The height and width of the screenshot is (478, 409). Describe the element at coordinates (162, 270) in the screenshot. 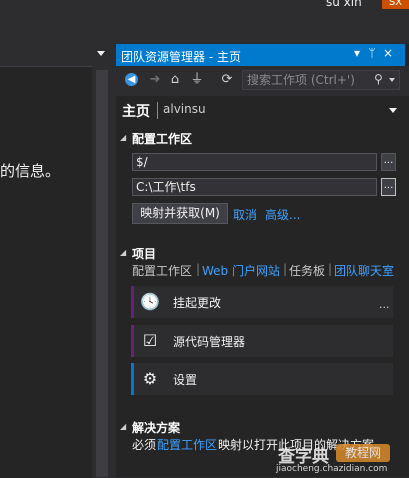

I see `project-link-configure-workspace: 配置工作区` at that location.